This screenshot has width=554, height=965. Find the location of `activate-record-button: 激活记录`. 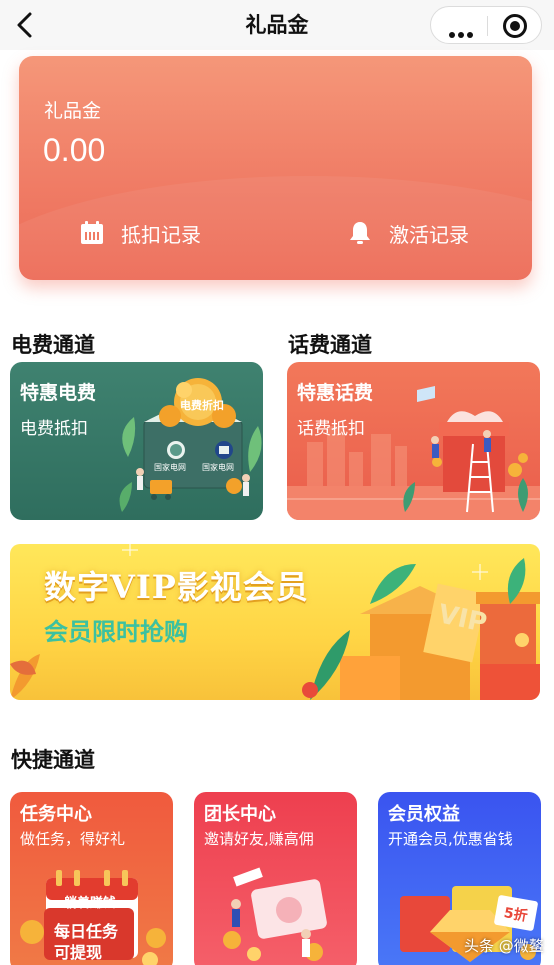

activate-record-button: 激活记录 is located at coordinates (408, 233).